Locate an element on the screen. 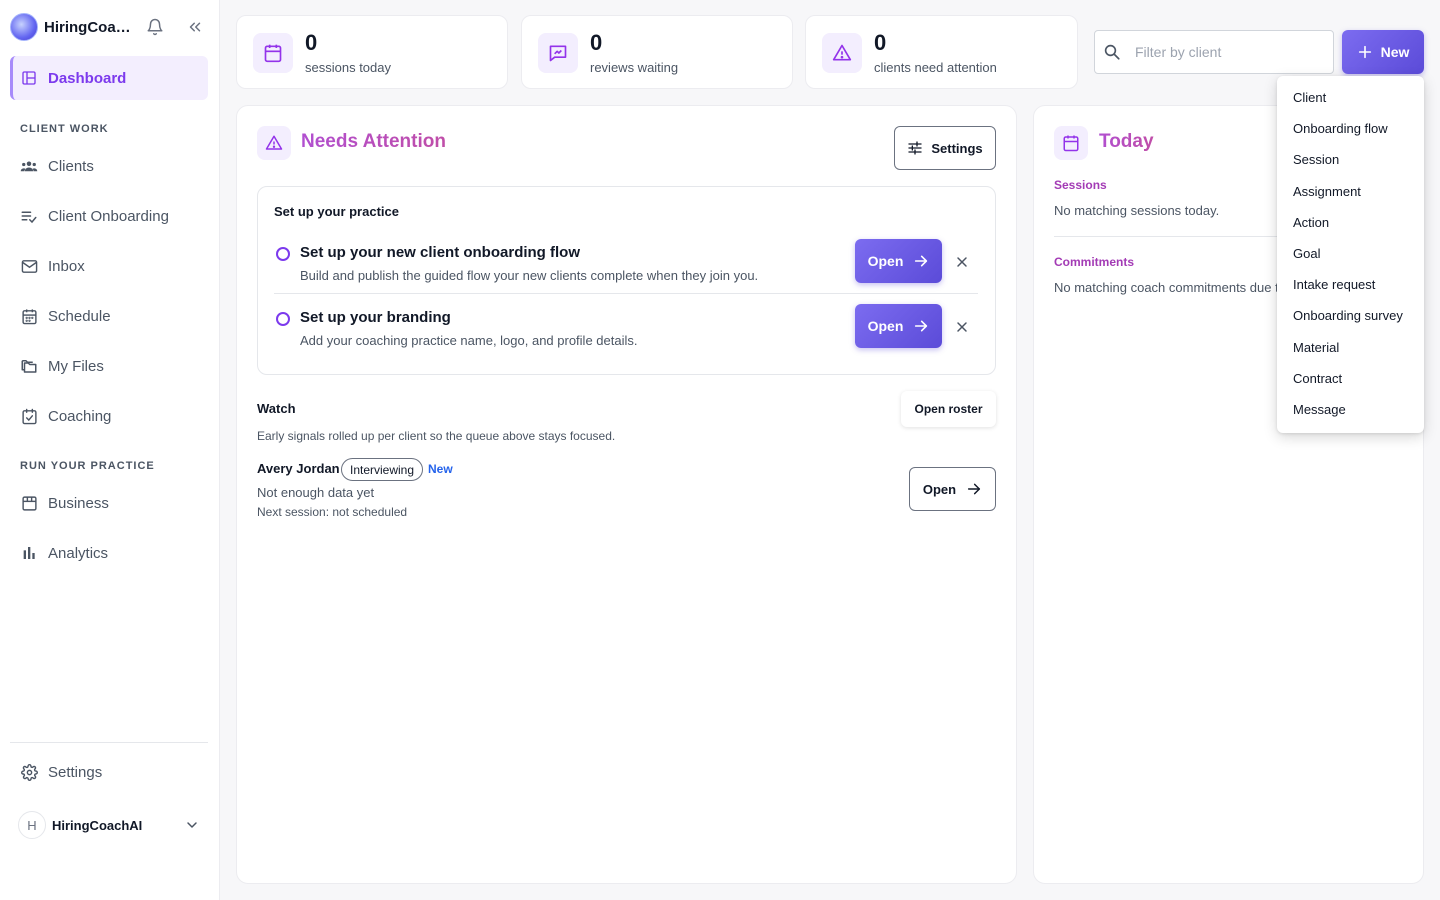 The height and width of the screenshot is (900, 1440). open-client-button: Open is located at coordinates (952, 489).